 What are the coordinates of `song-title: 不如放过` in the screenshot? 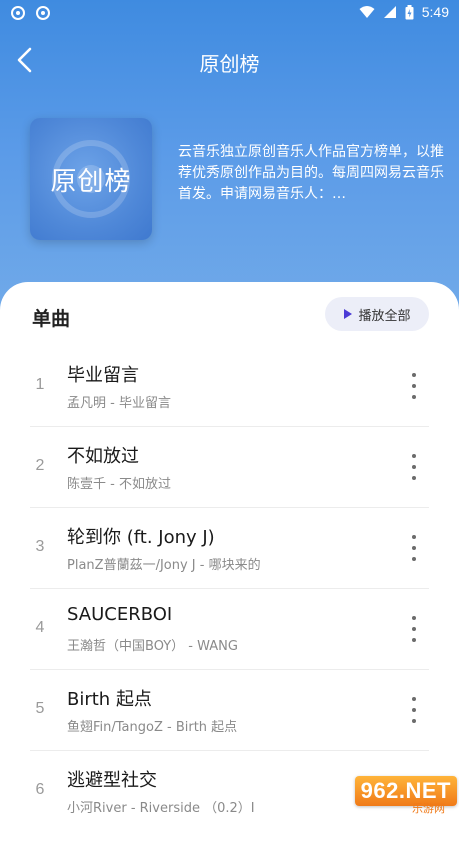 It's located at (103, 456).